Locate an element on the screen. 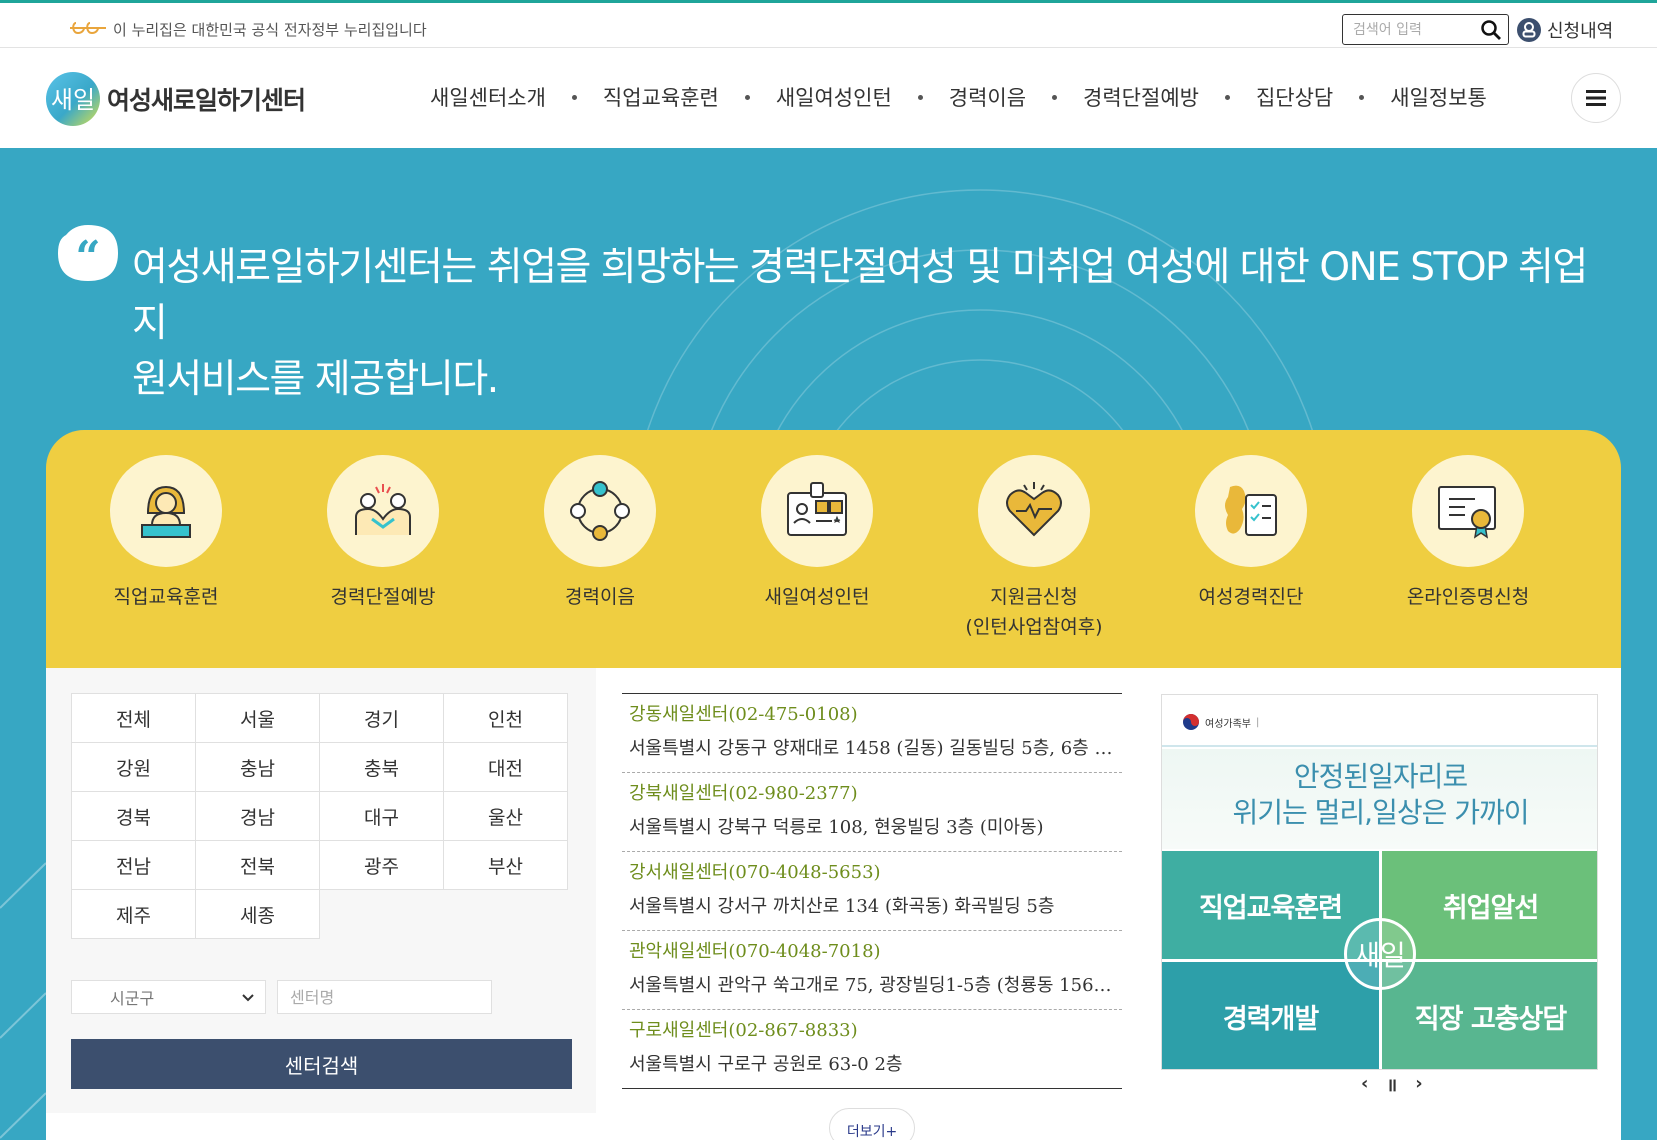 This screenshot has height=1140, width=1657. banner-cell: 직장 고충상담 is located at coordinates (1489, 1015).